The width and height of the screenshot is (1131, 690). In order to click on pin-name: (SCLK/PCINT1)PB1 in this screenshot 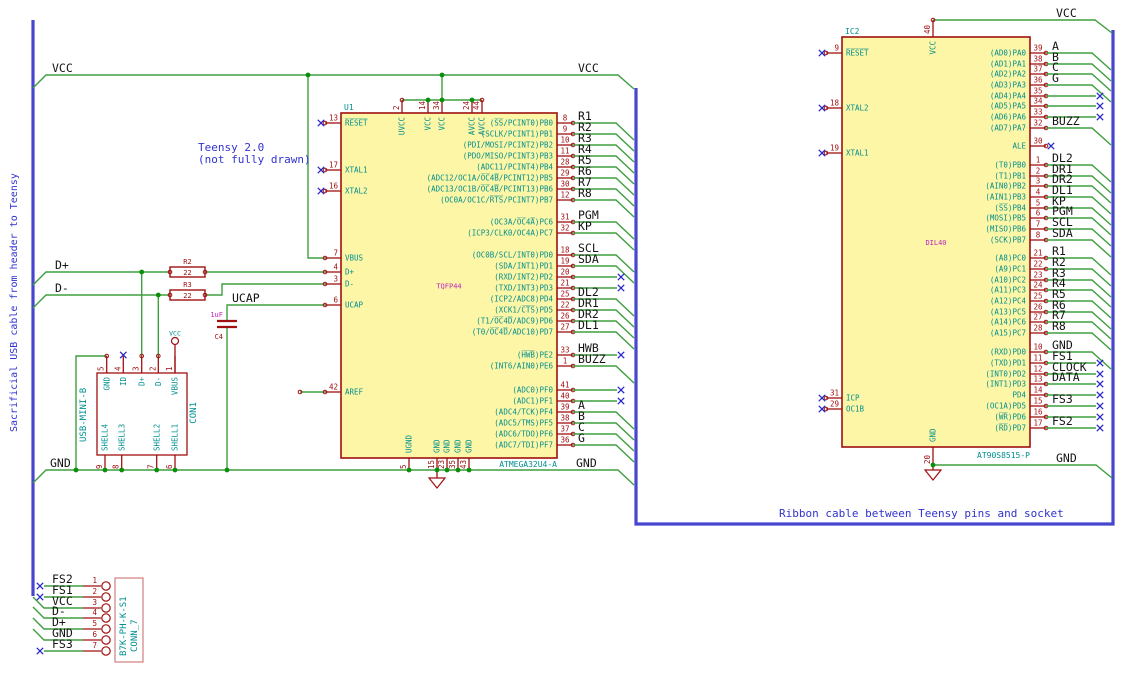, I will do `click(517, 134)`.